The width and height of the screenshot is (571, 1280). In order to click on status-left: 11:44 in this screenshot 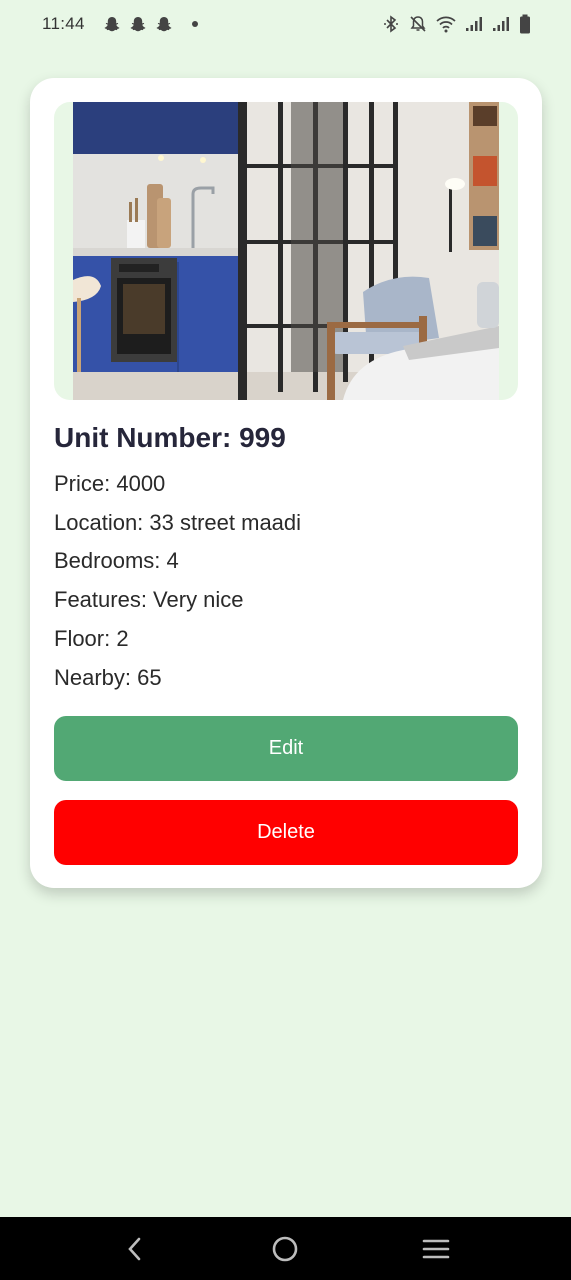, I will do `click(120, 24)`.